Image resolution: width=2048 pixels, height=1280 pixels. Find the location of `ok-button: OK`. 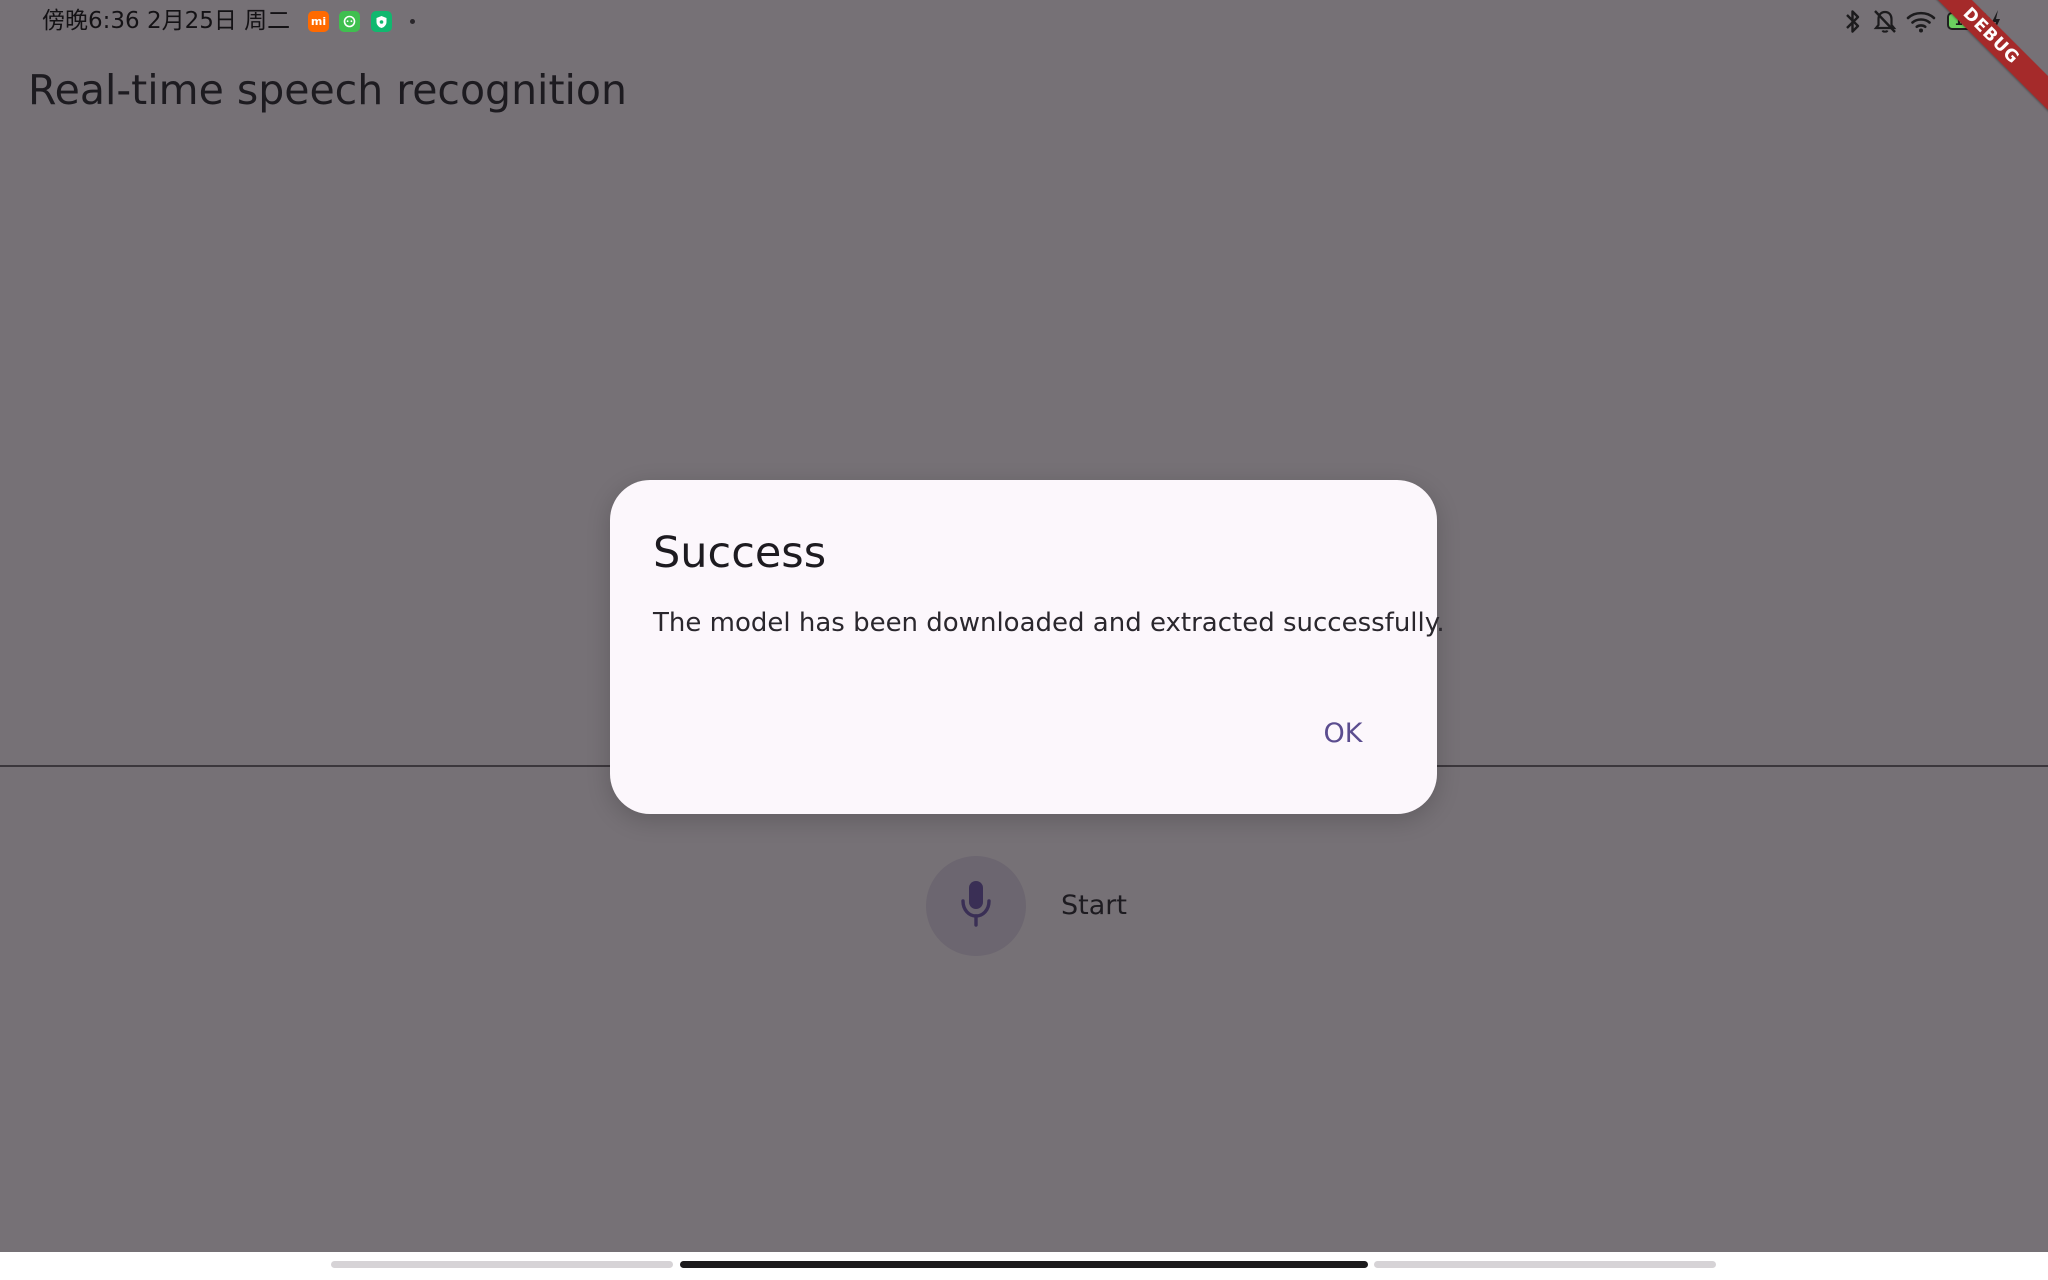

ok-button: OK is located at coordinates (1343, 734).